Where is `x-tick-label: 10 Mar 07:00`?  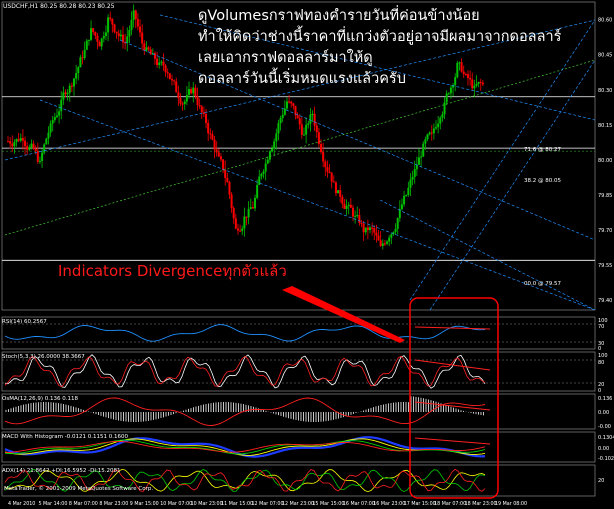 x-tick-label: 10 Mar 07:00 is located at coordinates (176, 504).